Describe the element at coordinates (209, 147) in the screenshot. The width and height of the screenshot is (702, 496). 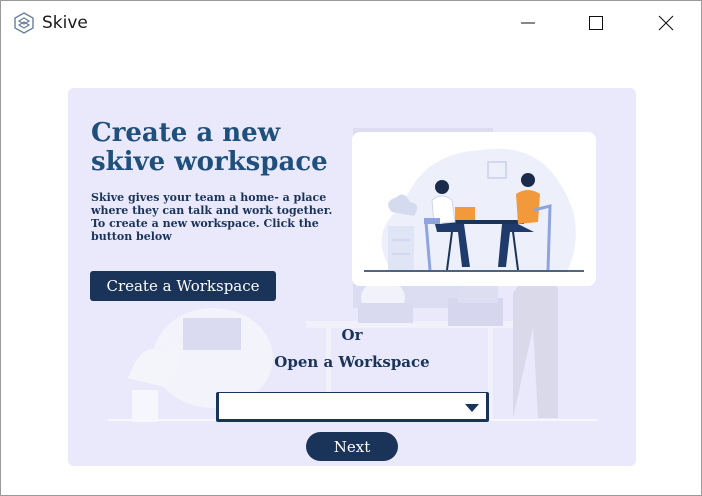
I see `page-title: Create a new skive workspace` at that location.